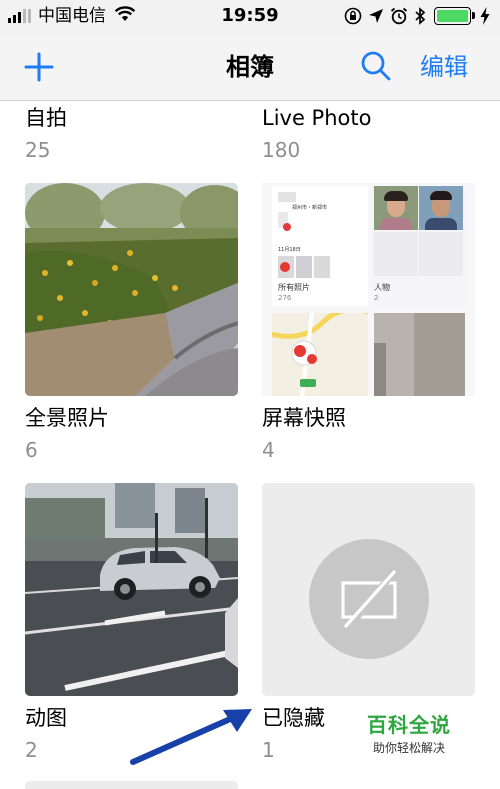 This screenshot has width=500, height=789. Describe the element at coordinates (46, 118) in the screenshot. I see `album-name-selfies: 自拍` at that location.